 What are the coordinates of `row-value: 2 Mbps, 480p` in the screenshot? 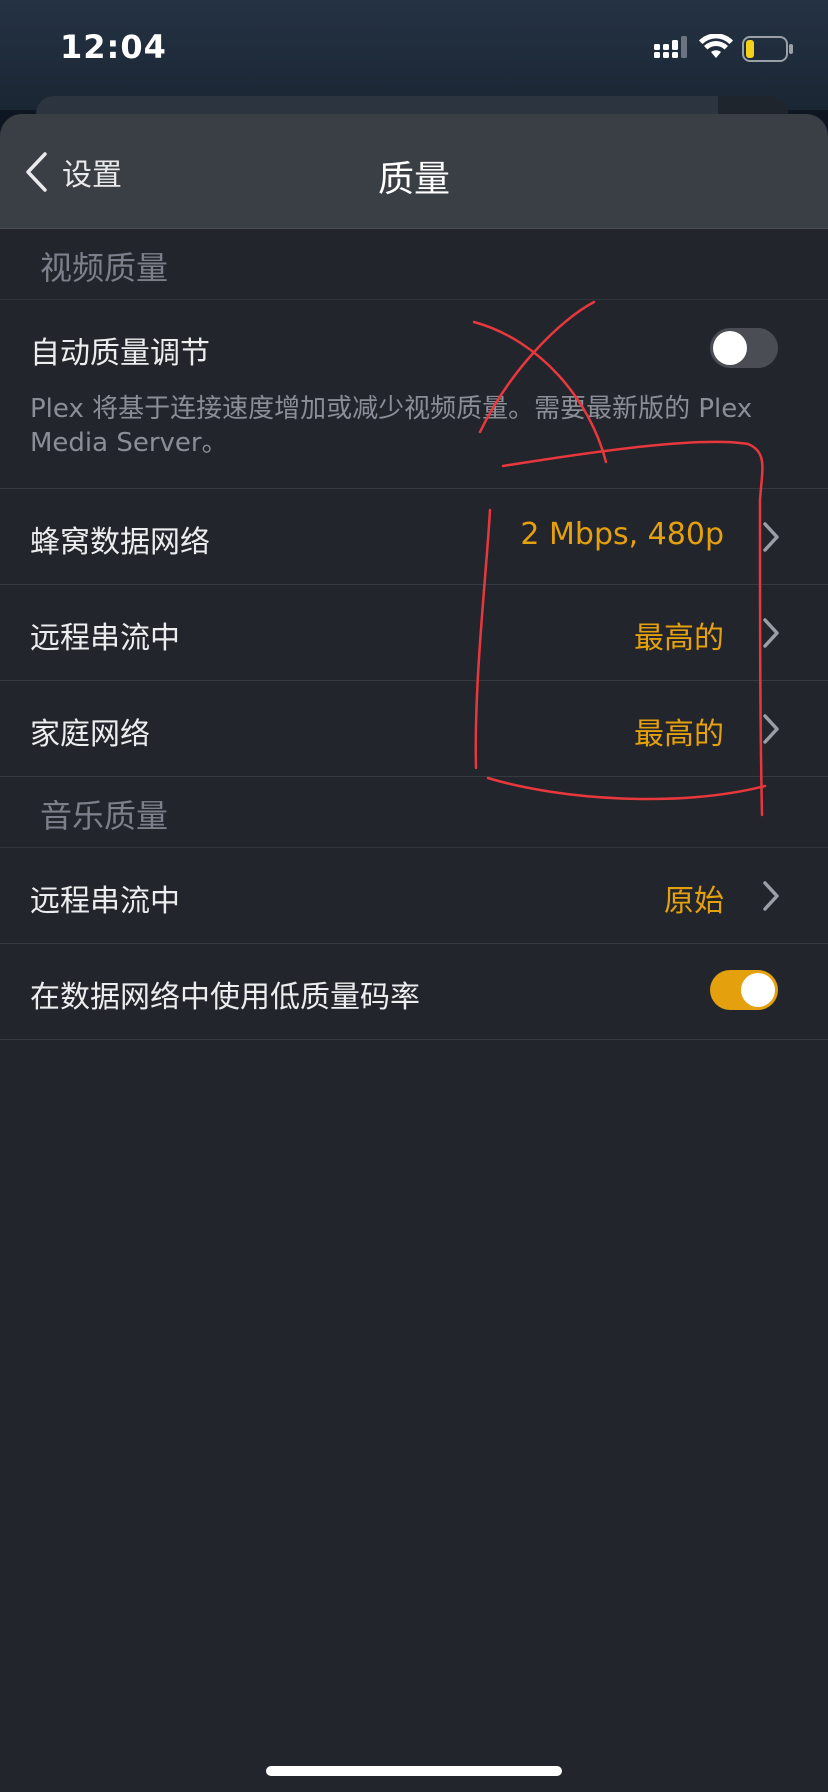 It's located at (622, 534).